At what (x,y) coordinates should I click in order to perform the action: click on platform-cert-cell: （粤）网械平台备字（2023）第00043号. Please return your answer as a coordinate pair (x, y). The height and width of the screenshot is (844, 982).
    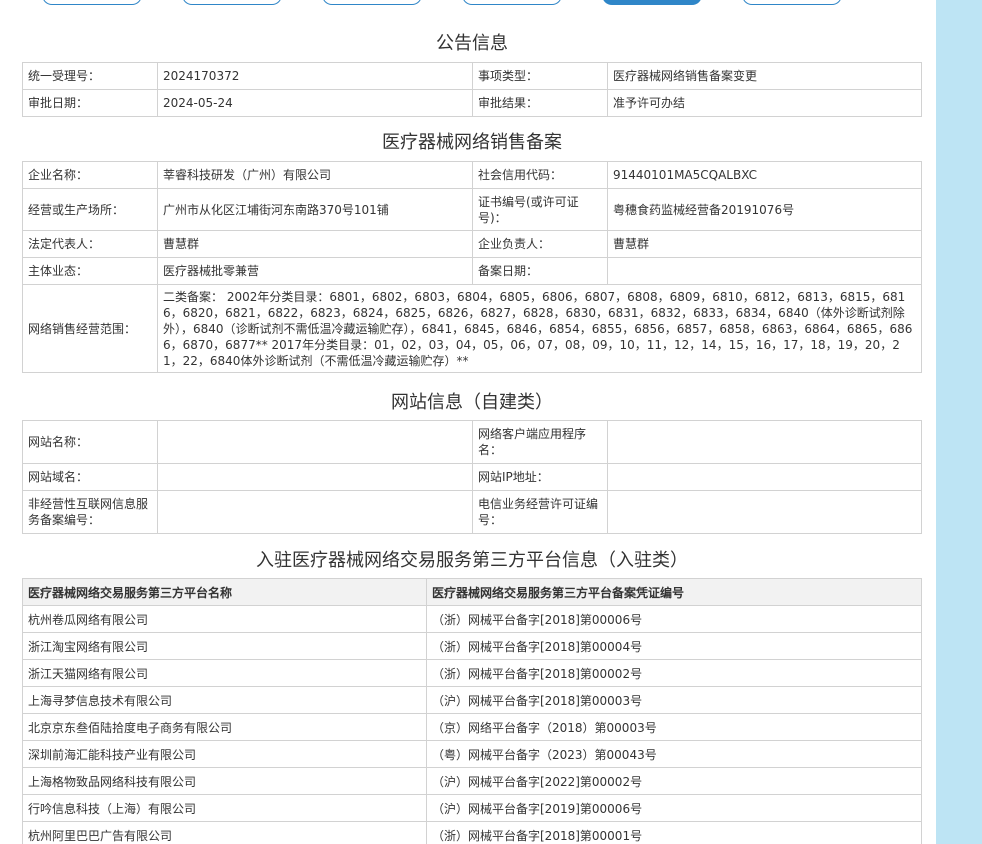
    Looking at the image, I should click on (674, 754).